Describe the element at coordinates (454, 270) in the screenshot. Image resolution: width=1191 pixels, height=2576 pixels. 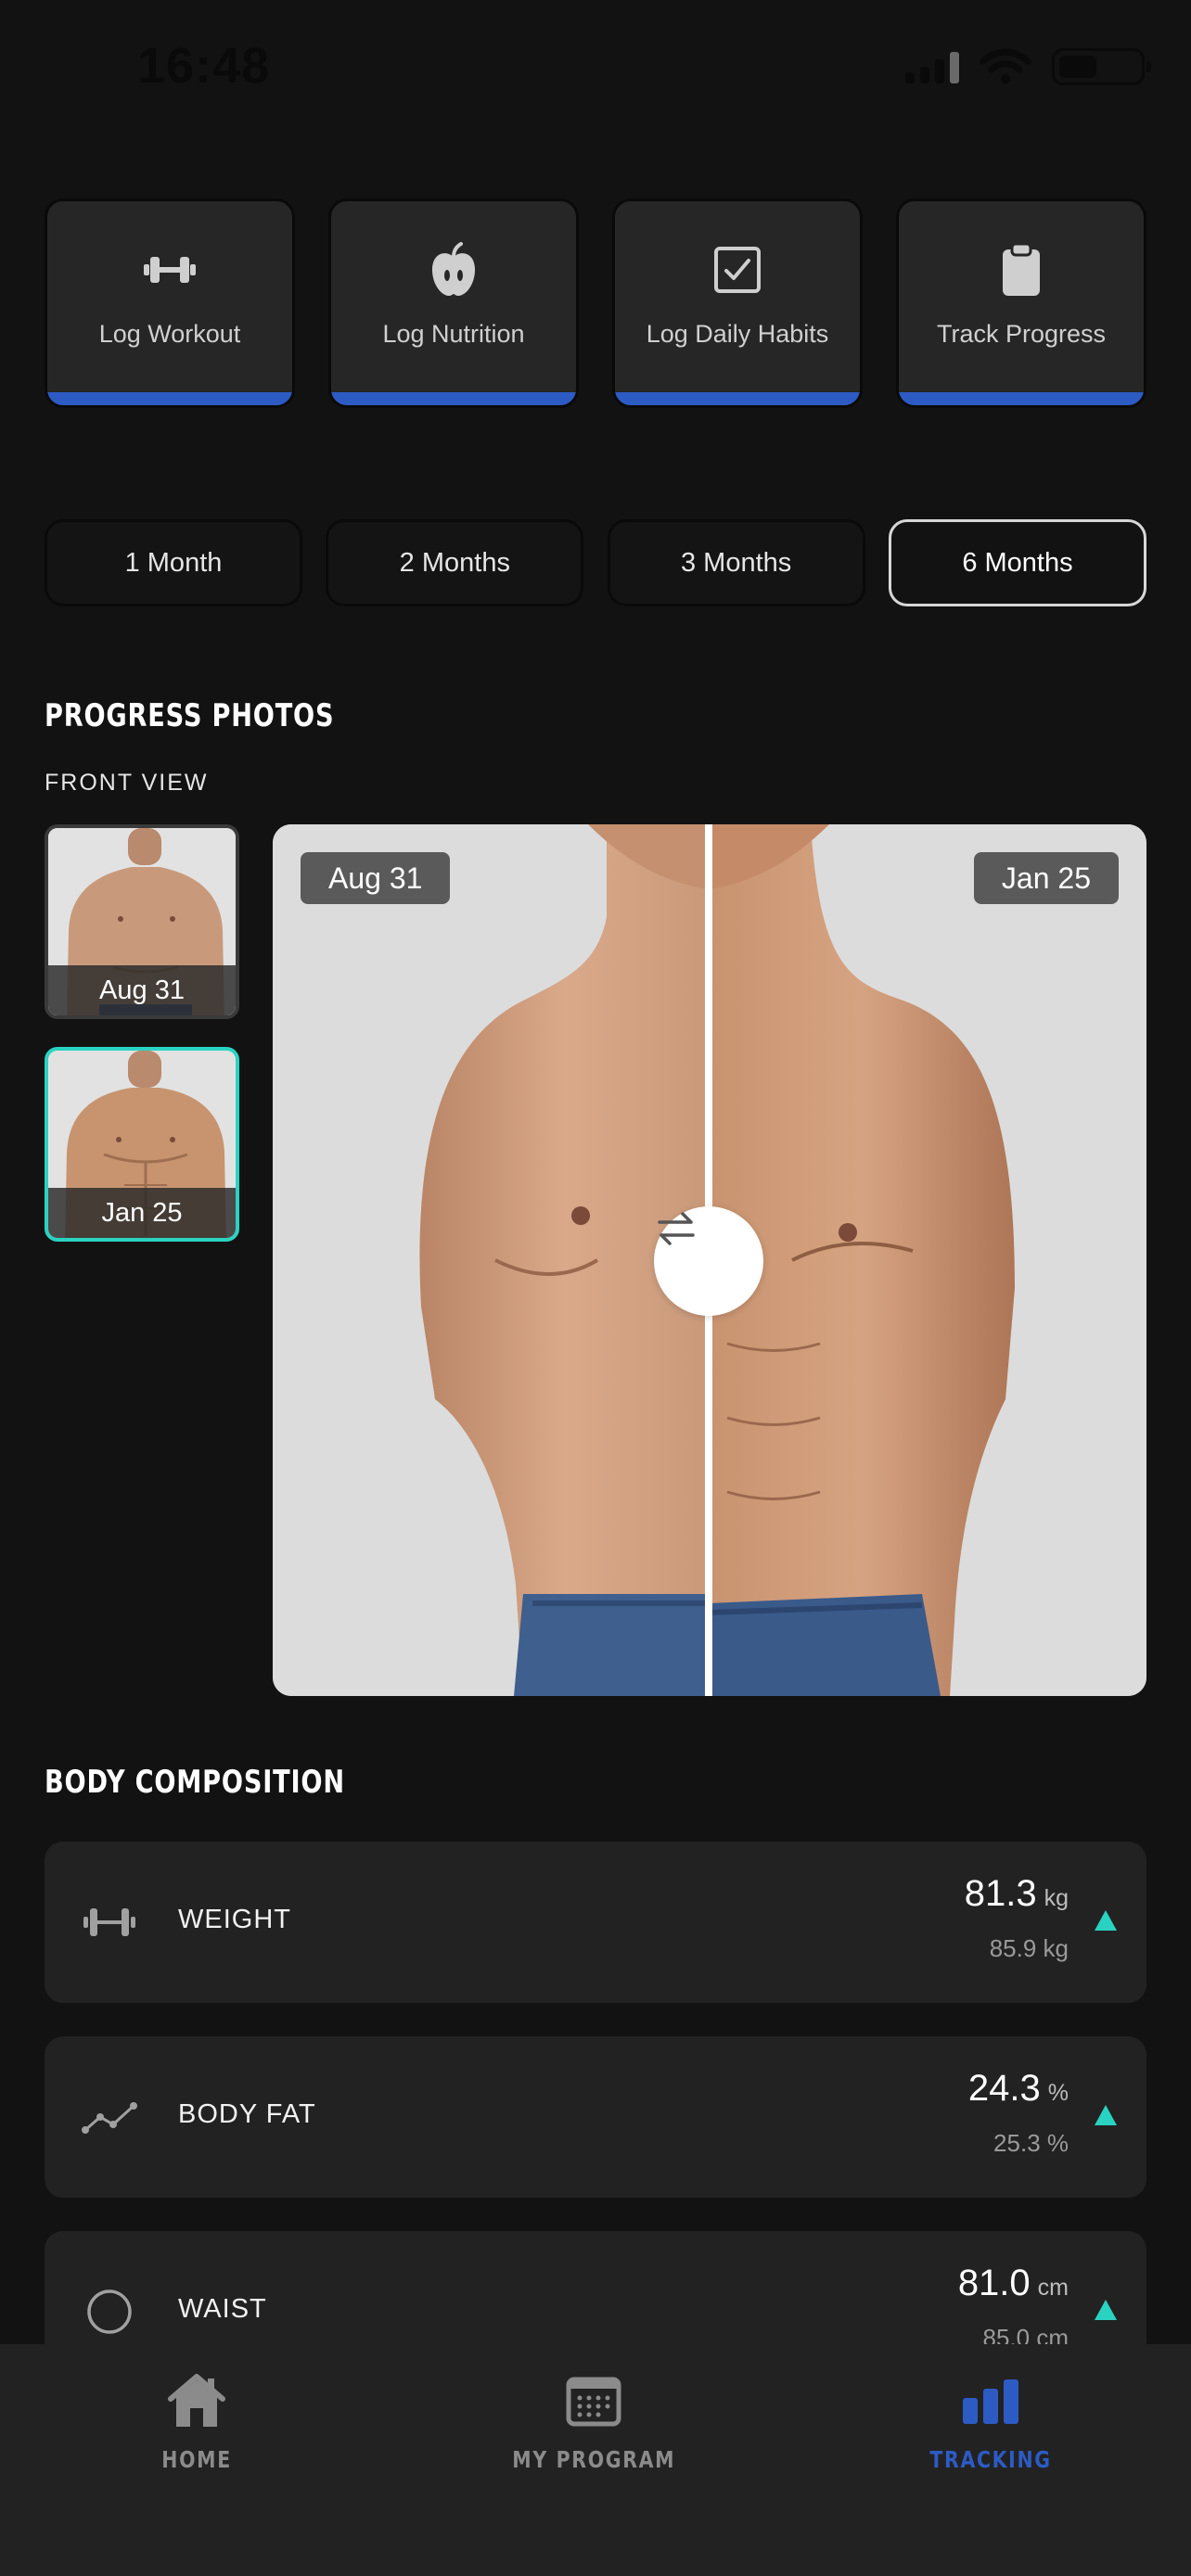
I see `apple-icon` at that location.